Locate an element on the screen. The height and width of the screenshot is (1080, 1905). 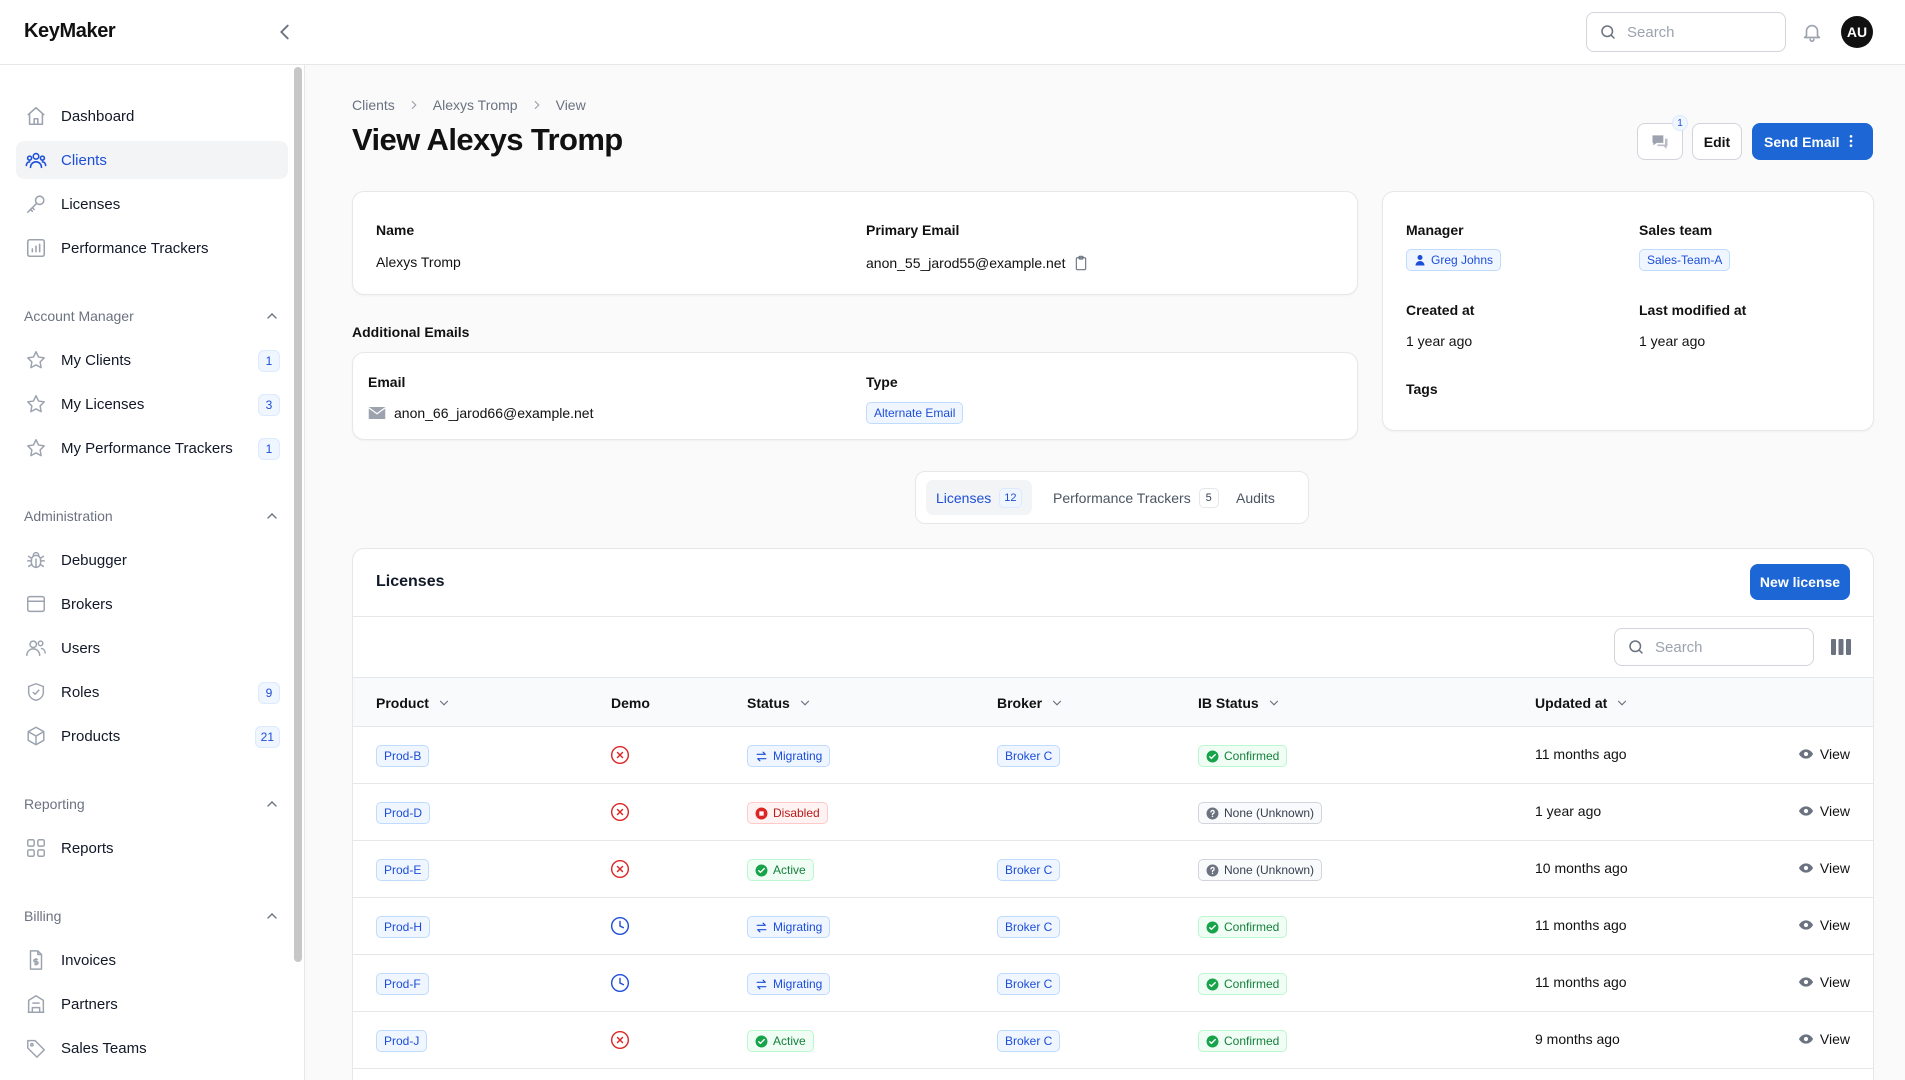
broker-cell: Broker C is located at coordinates (1029, 870).